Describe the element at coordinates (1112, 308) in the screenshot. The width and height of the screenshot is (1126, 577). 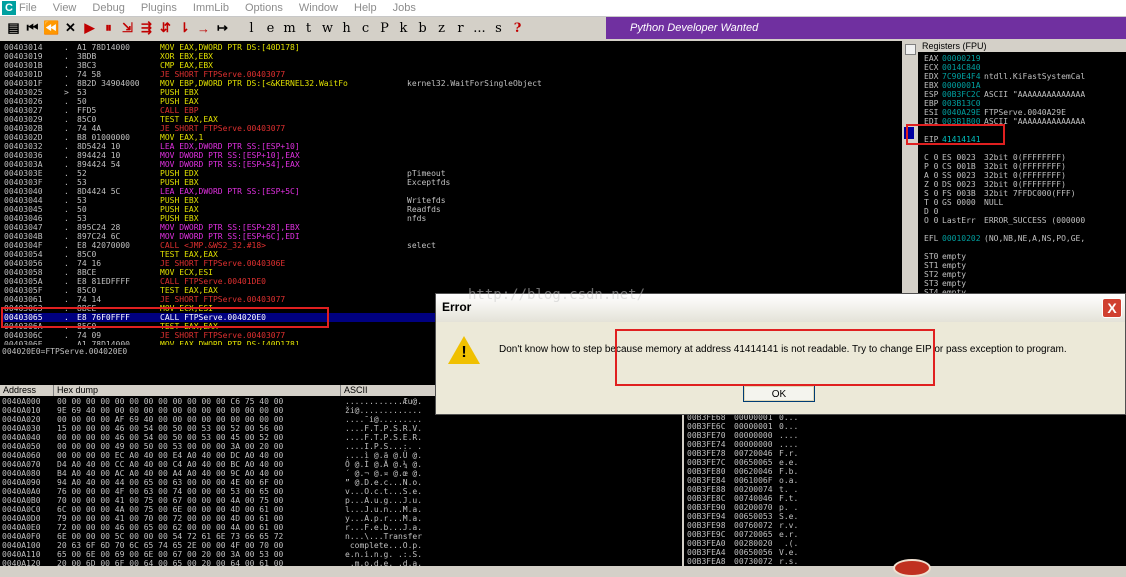
I see `close-icon: X` at that location.